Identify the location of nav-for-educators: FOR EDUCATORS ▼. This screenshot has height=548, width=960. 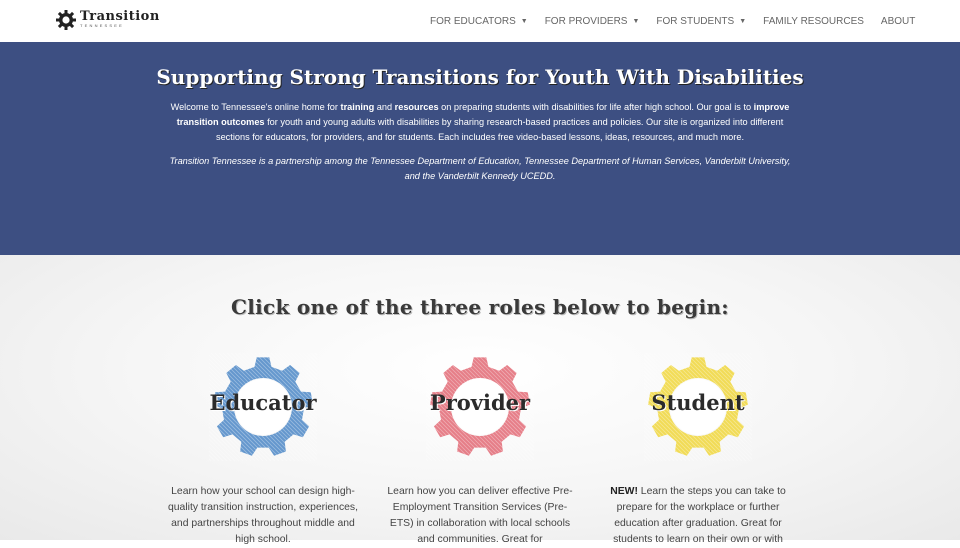
(479, 21).